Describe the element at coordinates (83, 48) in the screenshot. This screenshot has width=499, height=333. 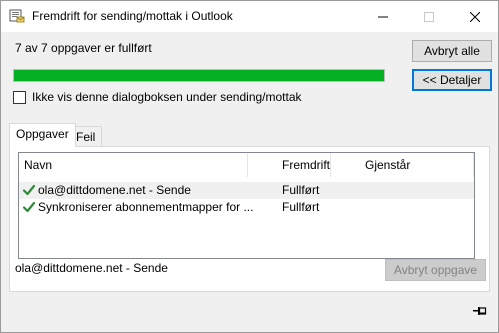
I see `status-text: 7 av 7 oppgaver er fullført` at that location.